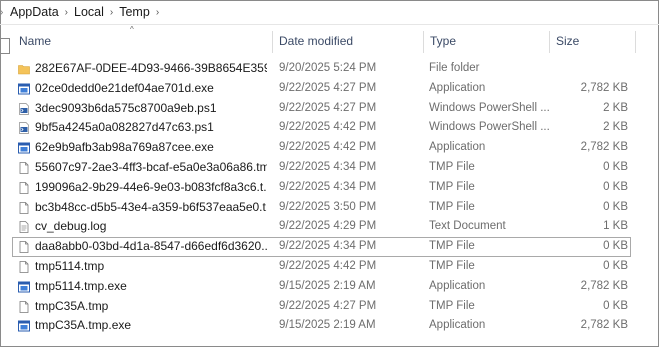 The width and height of the screenshot is (659, 347). What do you see at coordinates (151, 326) in the screenshot?
I see `file-name: tmpC35A.tmp.exe` at bounding box center [151, 326].